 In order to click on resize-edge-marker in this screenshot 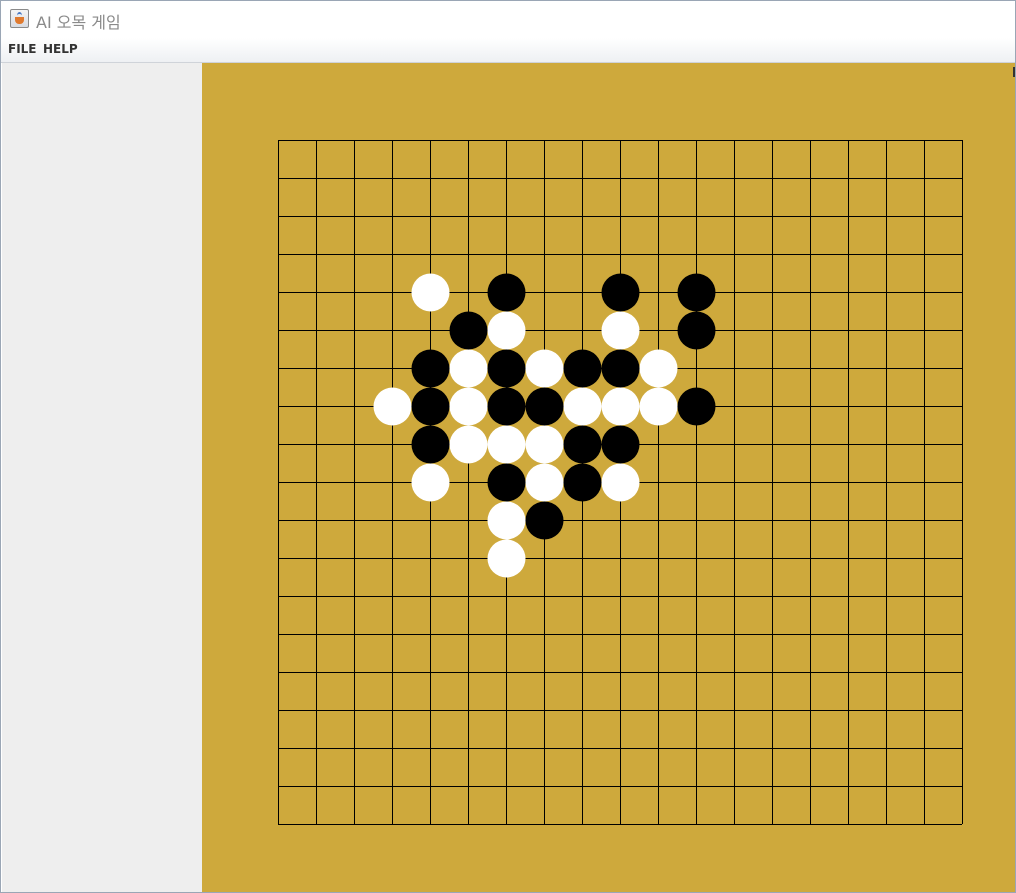, I will do `click(1014, 72)`.